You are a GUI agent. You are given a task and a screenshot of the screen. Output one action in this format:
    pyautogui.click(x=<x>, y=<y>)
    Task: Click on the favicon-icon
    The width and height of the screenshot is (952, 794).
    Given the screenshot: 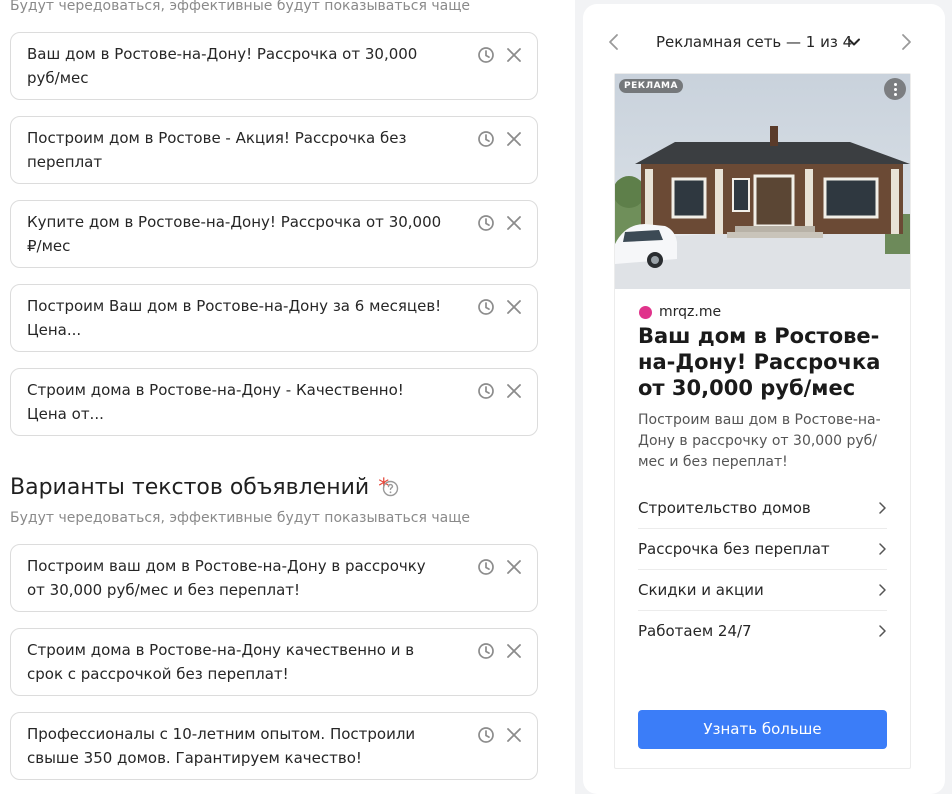 What is the action you would take?
    pyautogui.click(x=645, y=312)
    